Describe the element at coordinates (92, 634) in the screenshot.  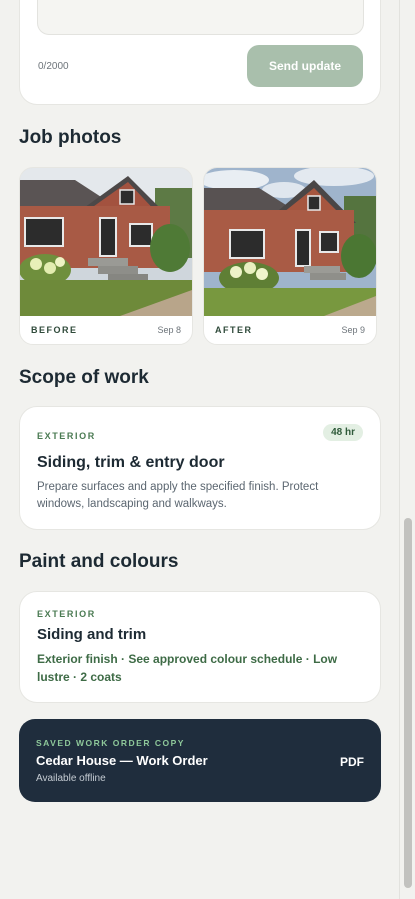
I see `paint-item-title: Siding and trim` at that location.